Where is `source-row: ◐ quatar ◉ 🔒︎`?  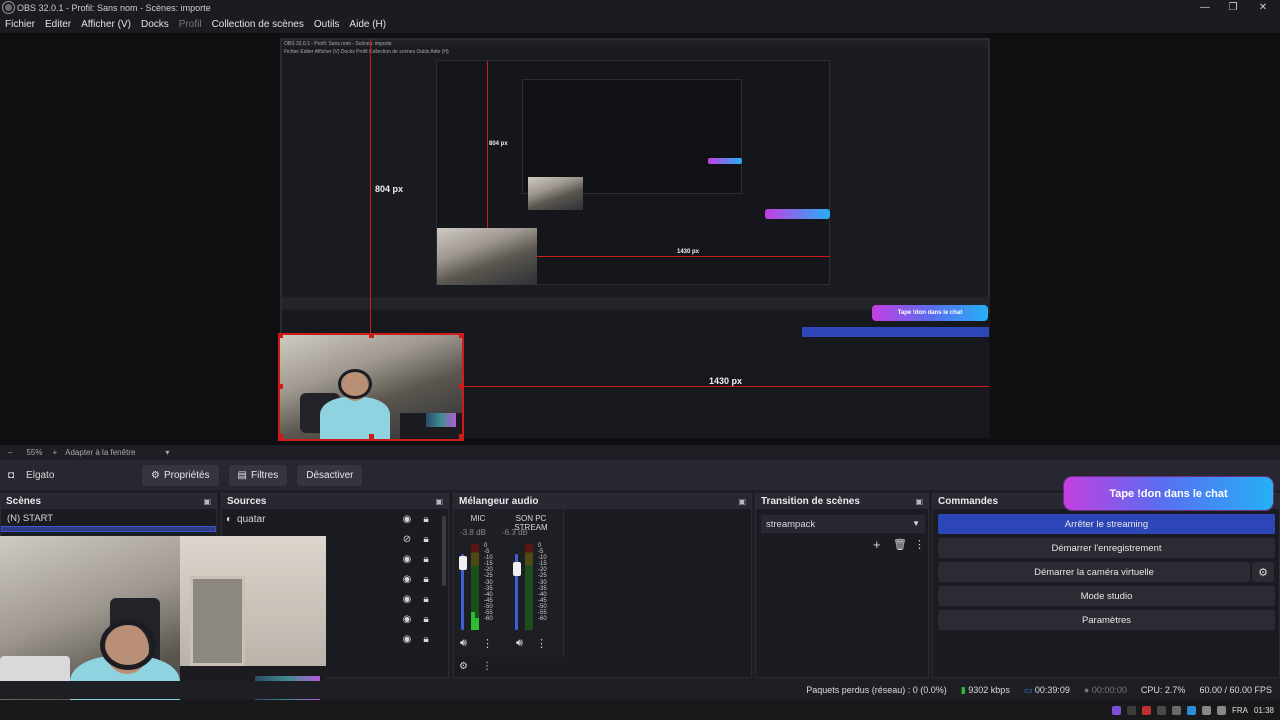
source-row: ◐ quatar ◉ 🔒︎ is located at coordinates (335, 519).